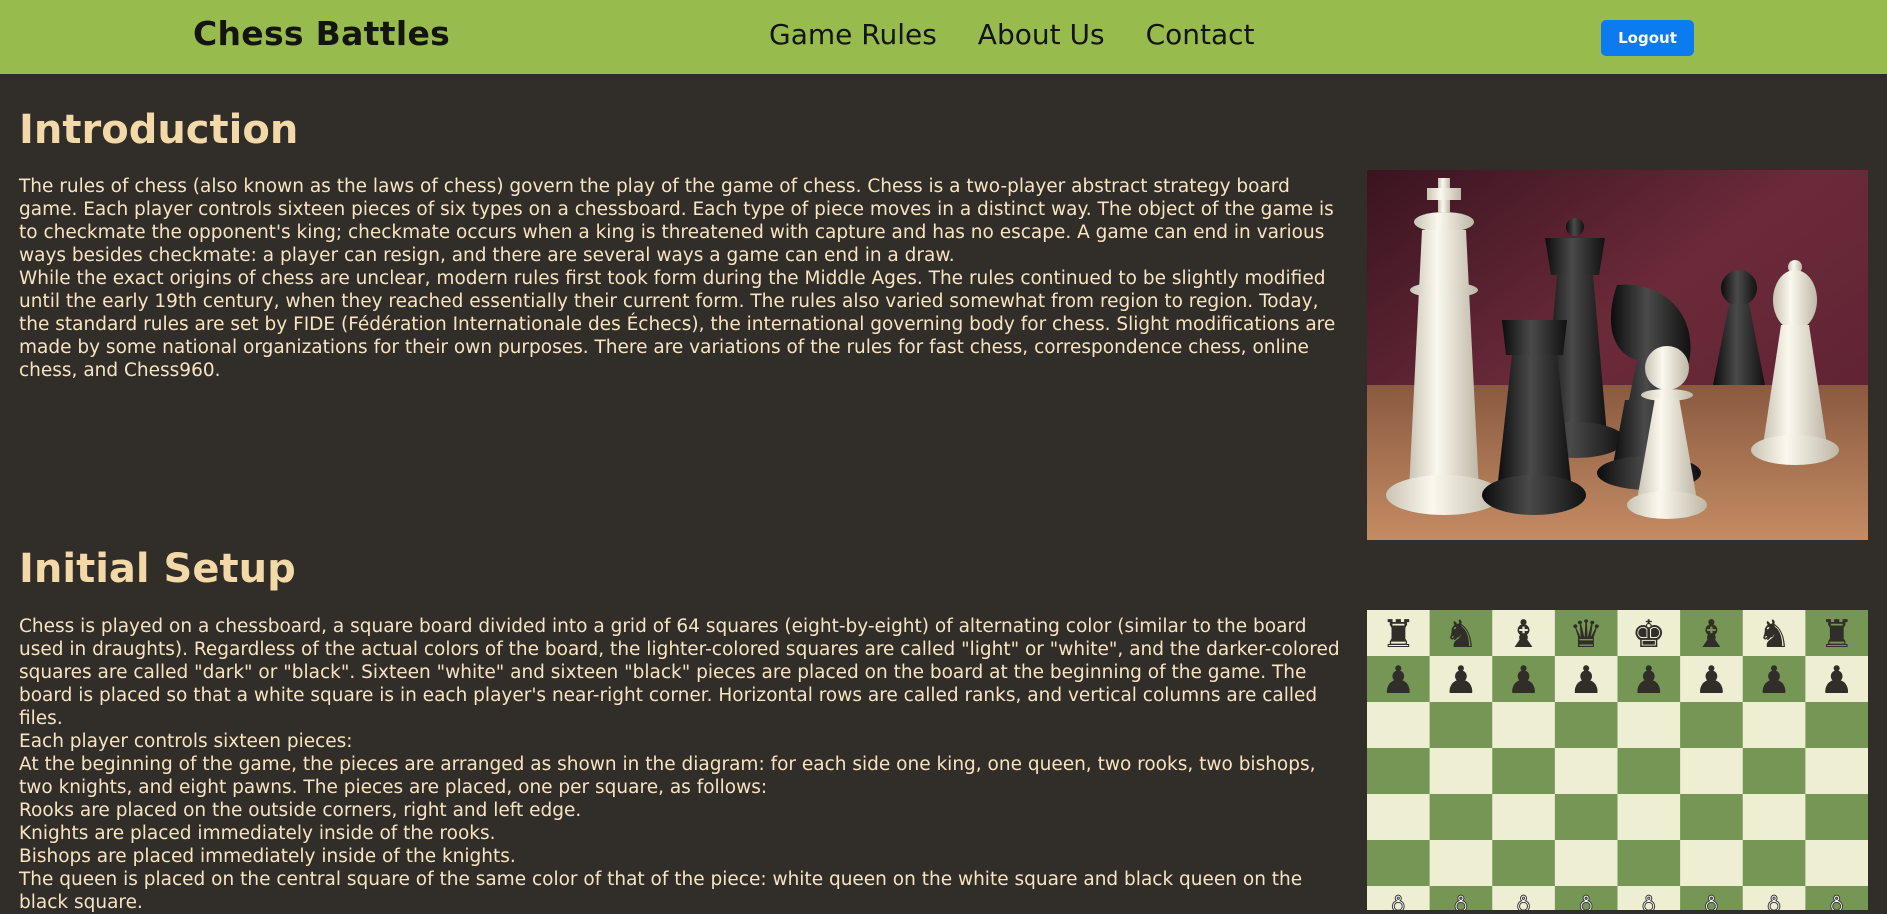 This screenshot has width=1887, height=914. What do you see at coordinates (1617, 355) in the screenshot?
I see `chess-pieces-photo` at bounding box center [1617, 355].